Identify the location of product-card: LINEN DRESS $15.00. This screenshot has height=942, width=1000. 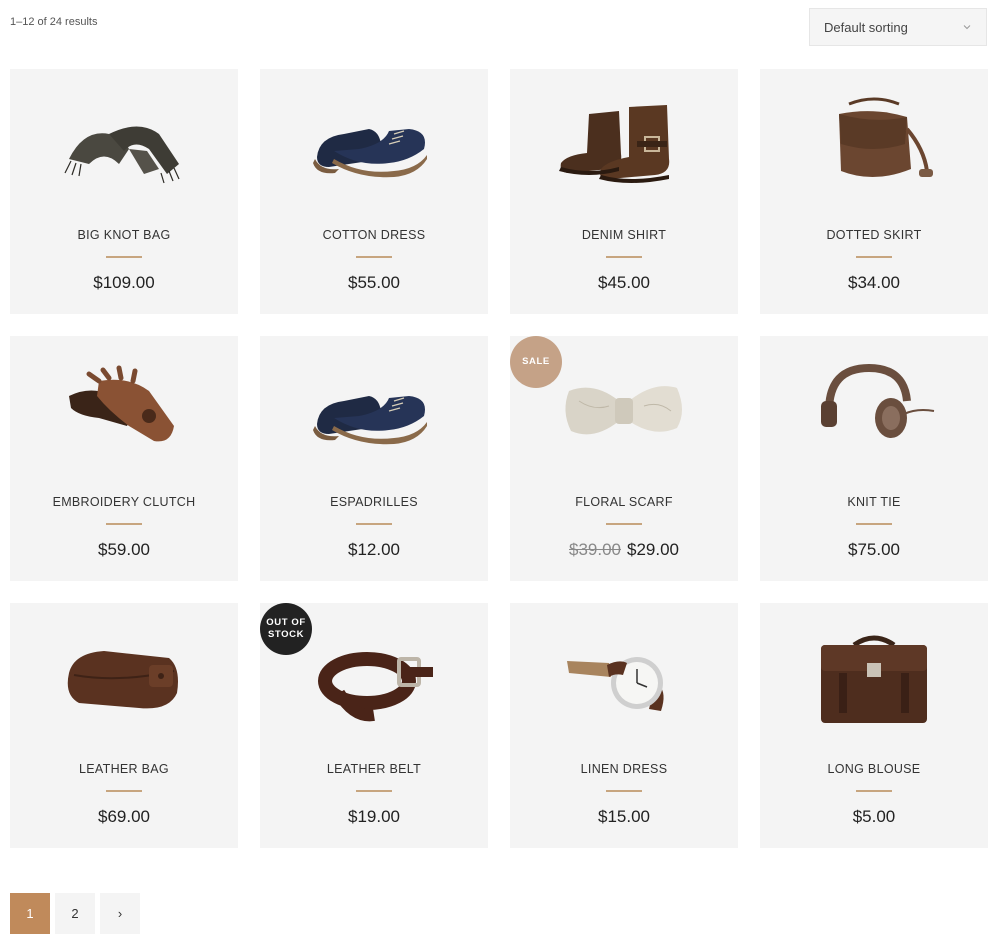
(624, 725).